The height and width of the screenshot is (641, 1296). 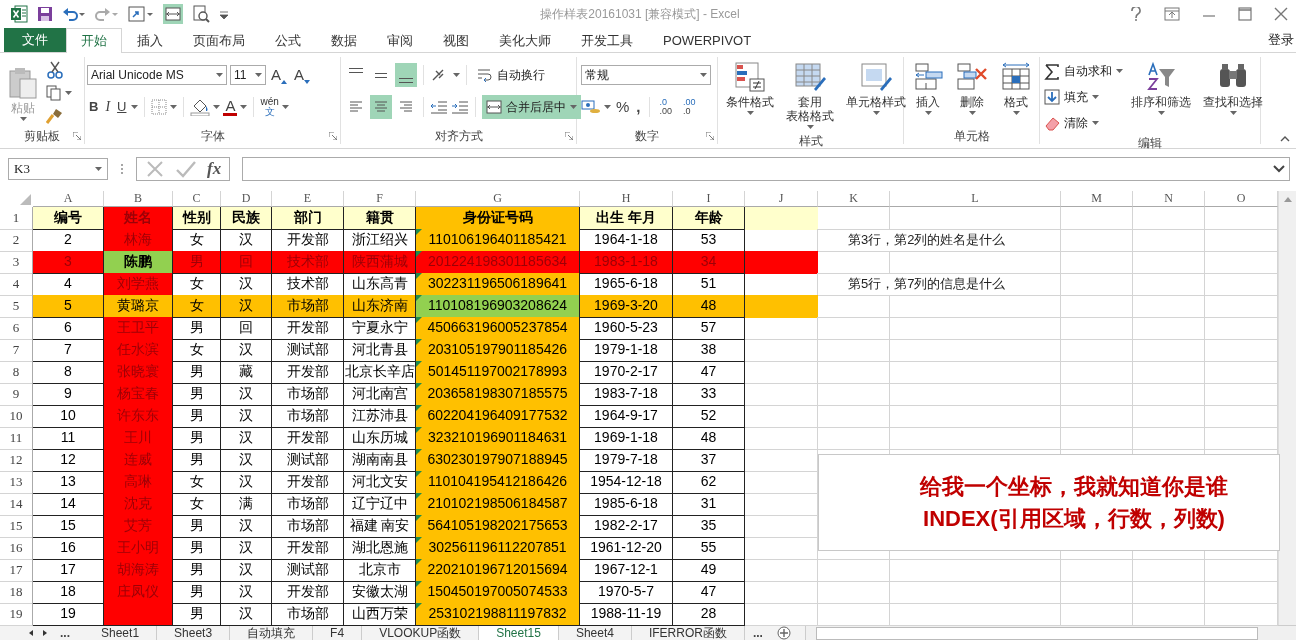 What do you see at coordinates (173, 14) in the screenshot?
I see `merge-cells-icon` at bounding box center [173, 14].